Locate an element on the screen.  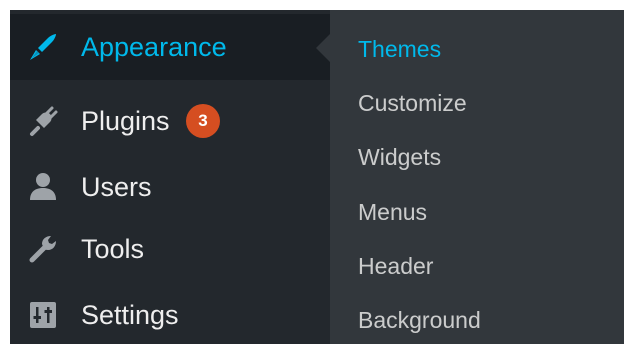
menu-item-label: Users is located at coordinates (116, 186).